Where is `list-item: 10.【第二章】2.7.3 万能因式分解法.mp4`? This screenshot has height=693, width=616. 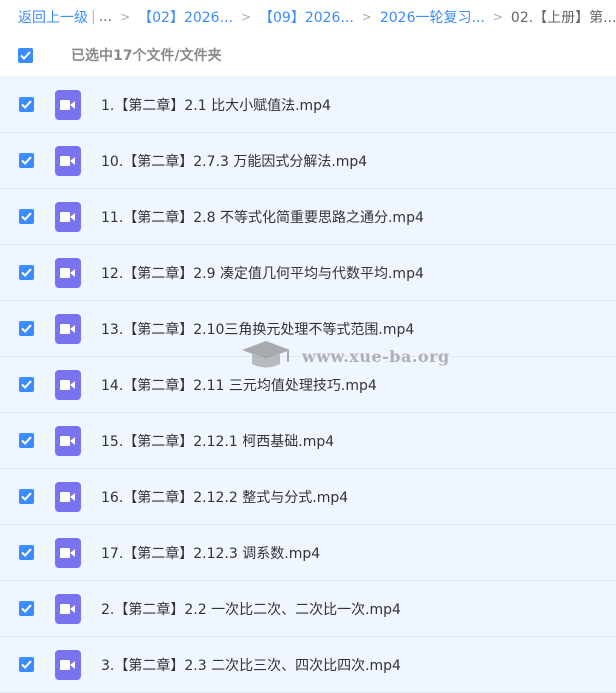 list-item: 10.【第二章】2.7.3 万能因式分解法.mp4 is located at coordinates (308, 161).